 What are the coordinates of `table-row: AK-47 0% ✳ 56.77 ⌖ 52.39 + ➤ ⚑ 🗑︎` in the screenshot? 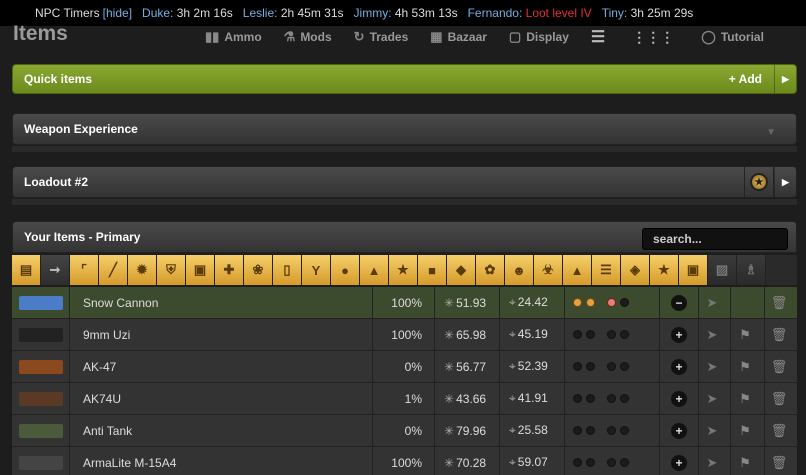 It's located at (404, 367).